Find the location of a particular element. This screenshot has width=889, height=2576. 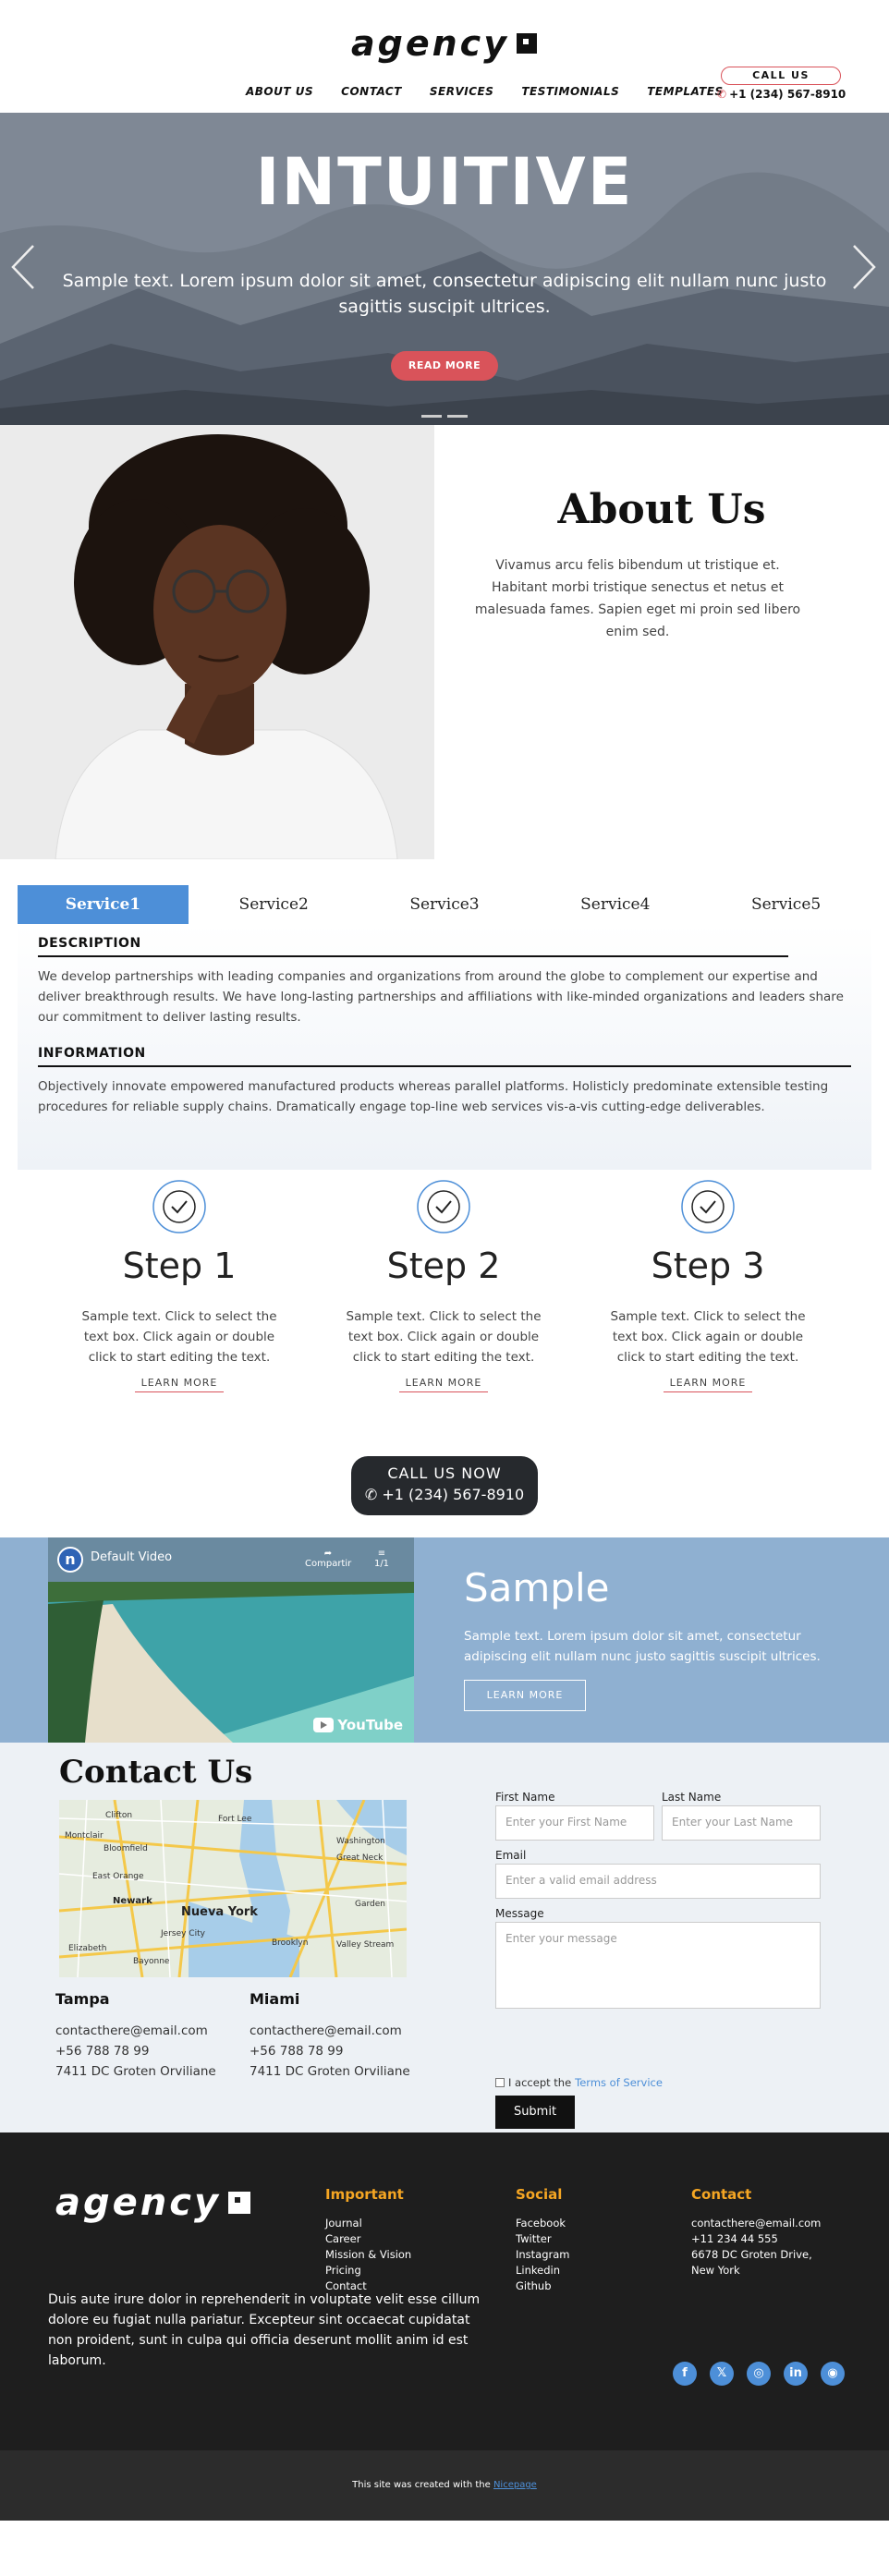

logo-text: agency is located at coordinates (430, 43).